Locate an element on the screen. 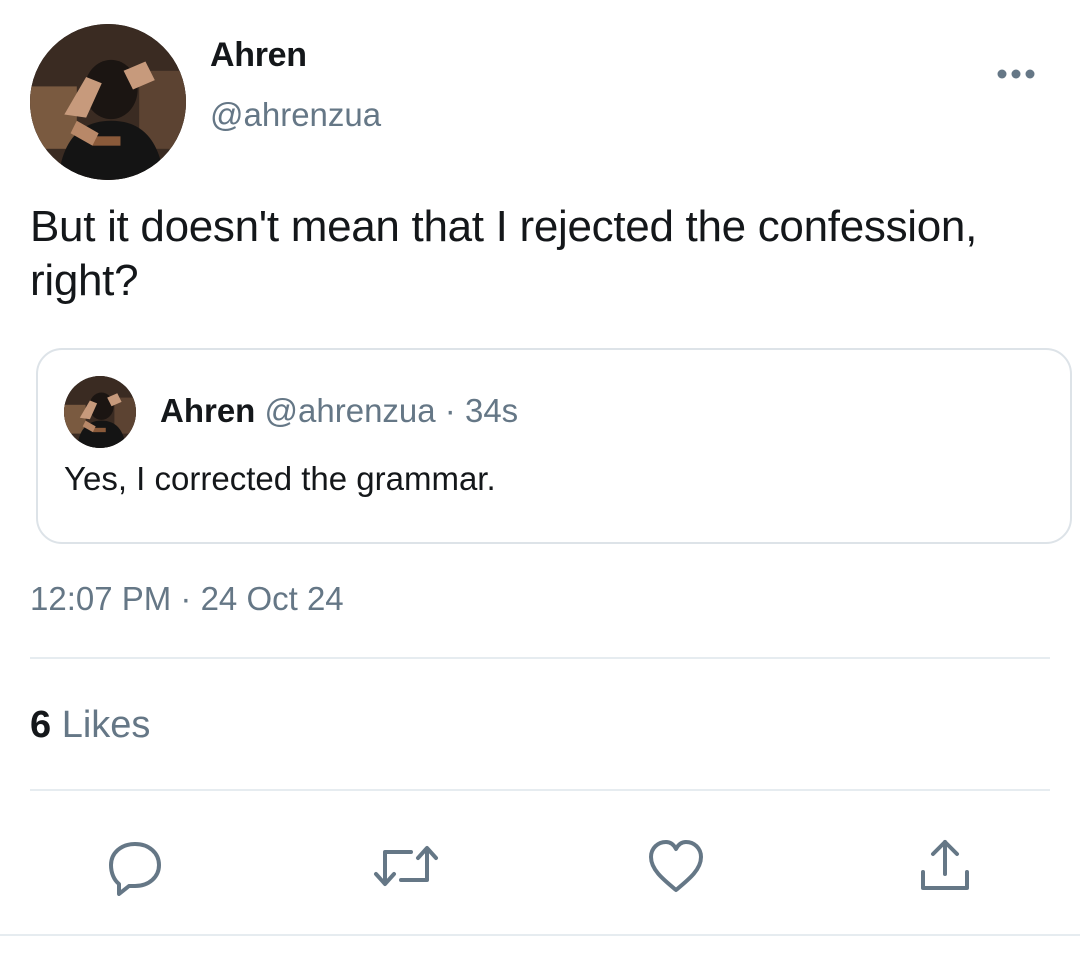 This screenshot has height=954, width=1080. retweet-icon is located at coordinates (406, 866).